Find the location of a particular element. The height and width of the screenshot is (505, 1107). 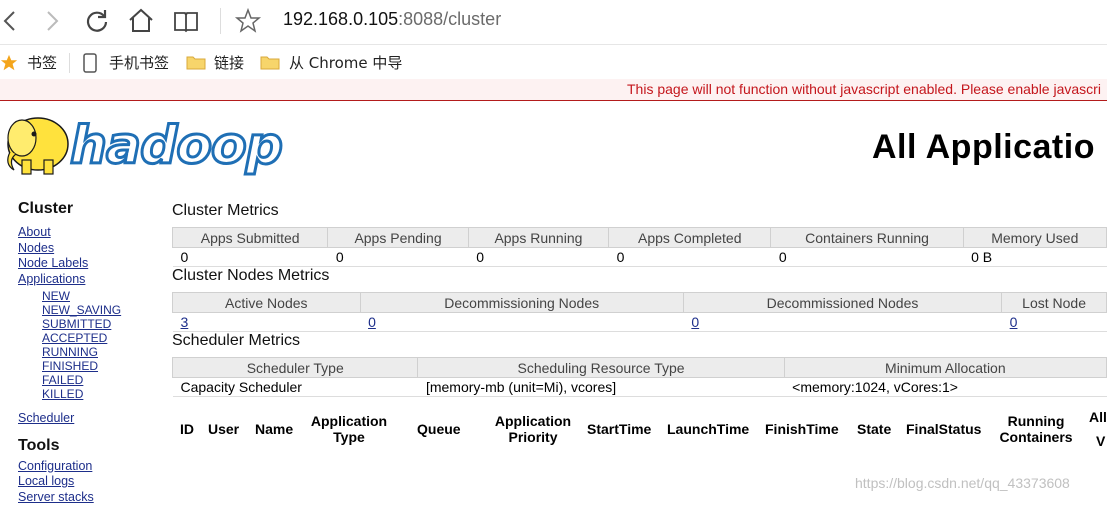

section-title-nodes-metrics: Cluster Nodes Metrics is located at coordinates (250, 276).